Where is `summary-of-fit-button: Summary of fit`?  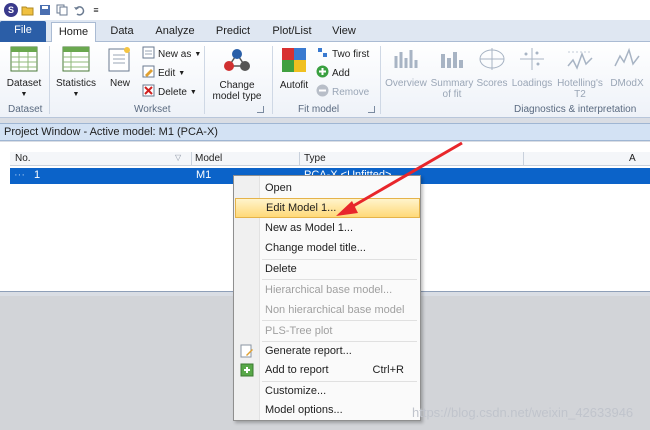 summary-of-fit-button: Summary of fit is located at coordinates (452, 73).